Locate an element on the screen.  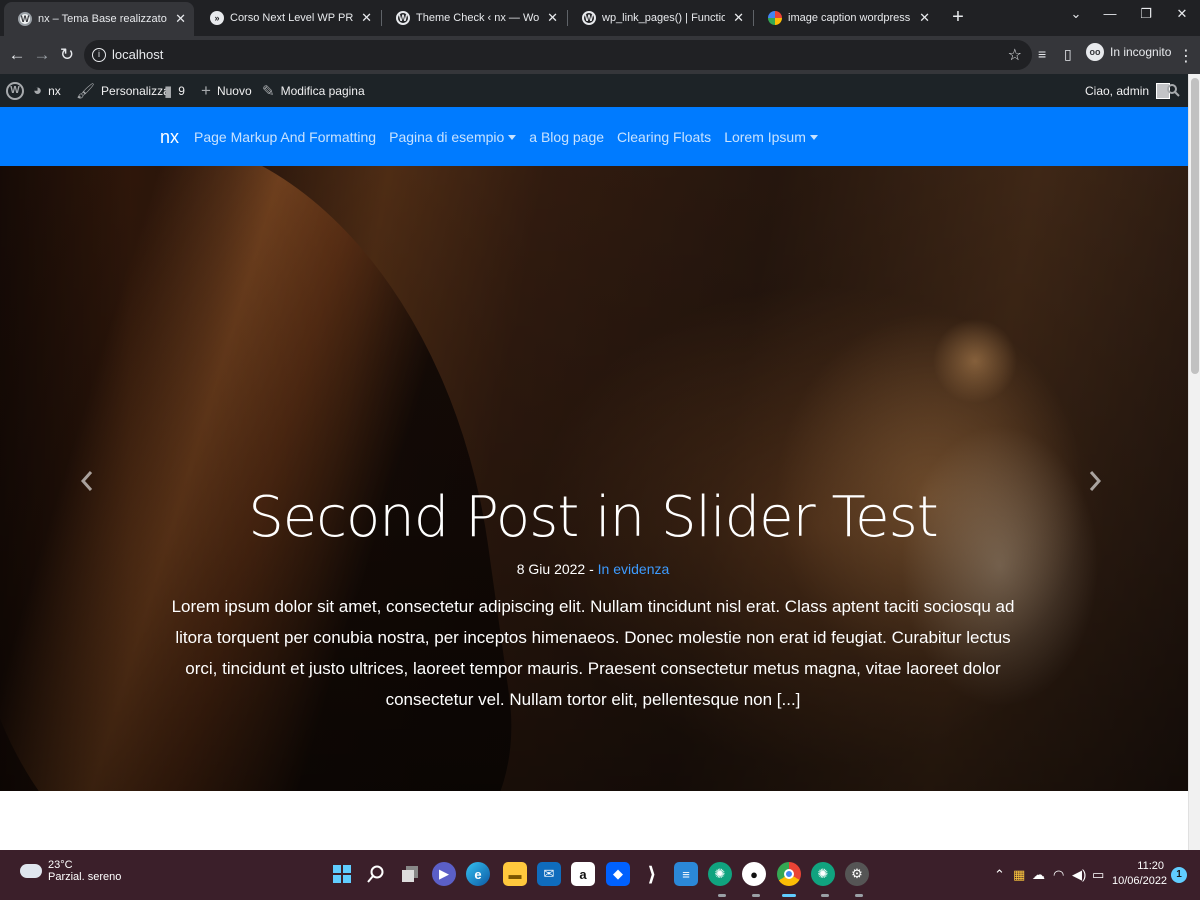
dropbox-icon: ◆ is located at coordinates (618, 874).